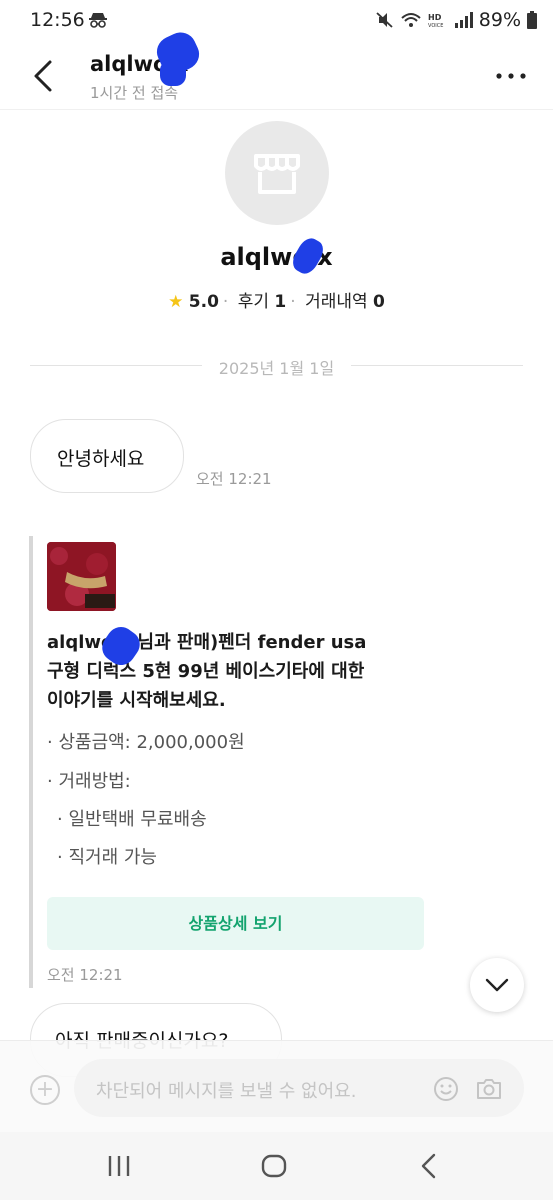  I want to click on message-text: 안녕하세요, so click(101, 459).